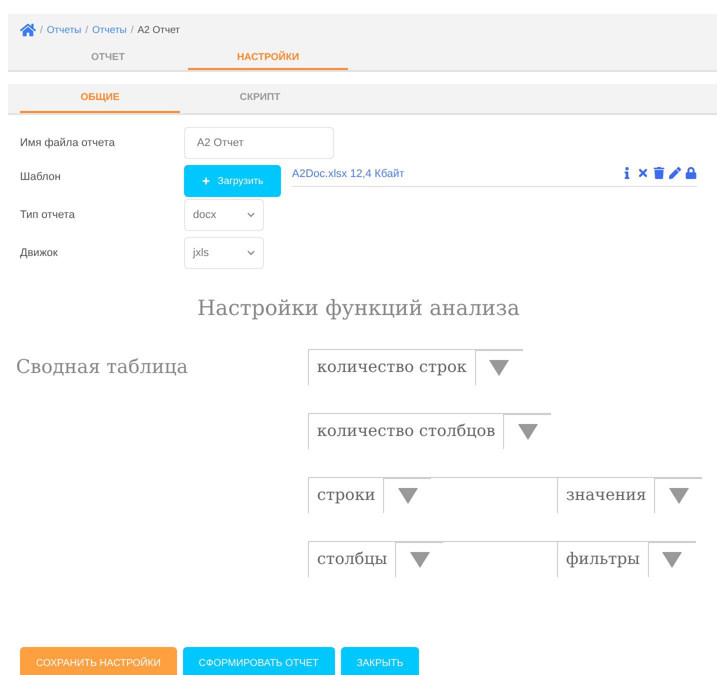  I want to click on trash-icon, so click(659, 173).